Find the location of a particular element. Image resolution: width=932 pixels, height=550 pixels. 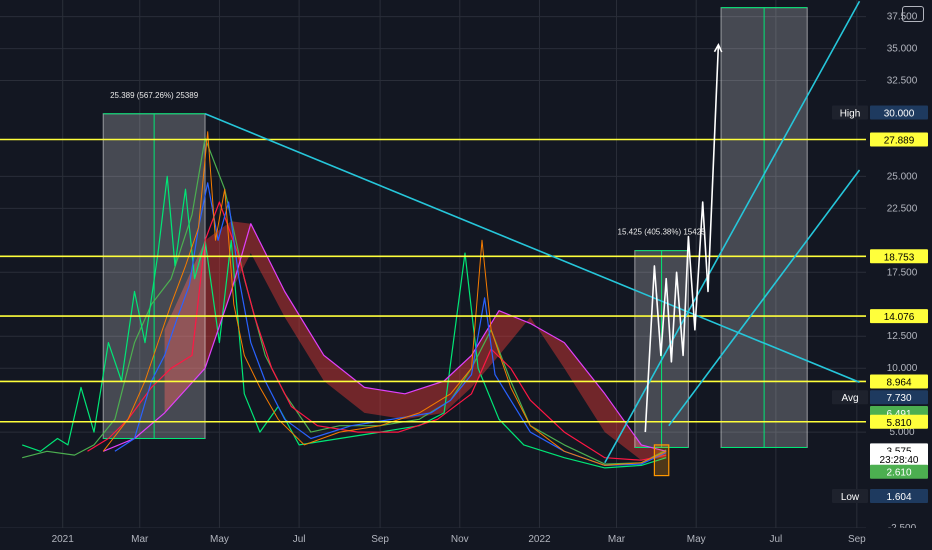

price-tag-value: 27.889 is located at coordinates (899, 140).